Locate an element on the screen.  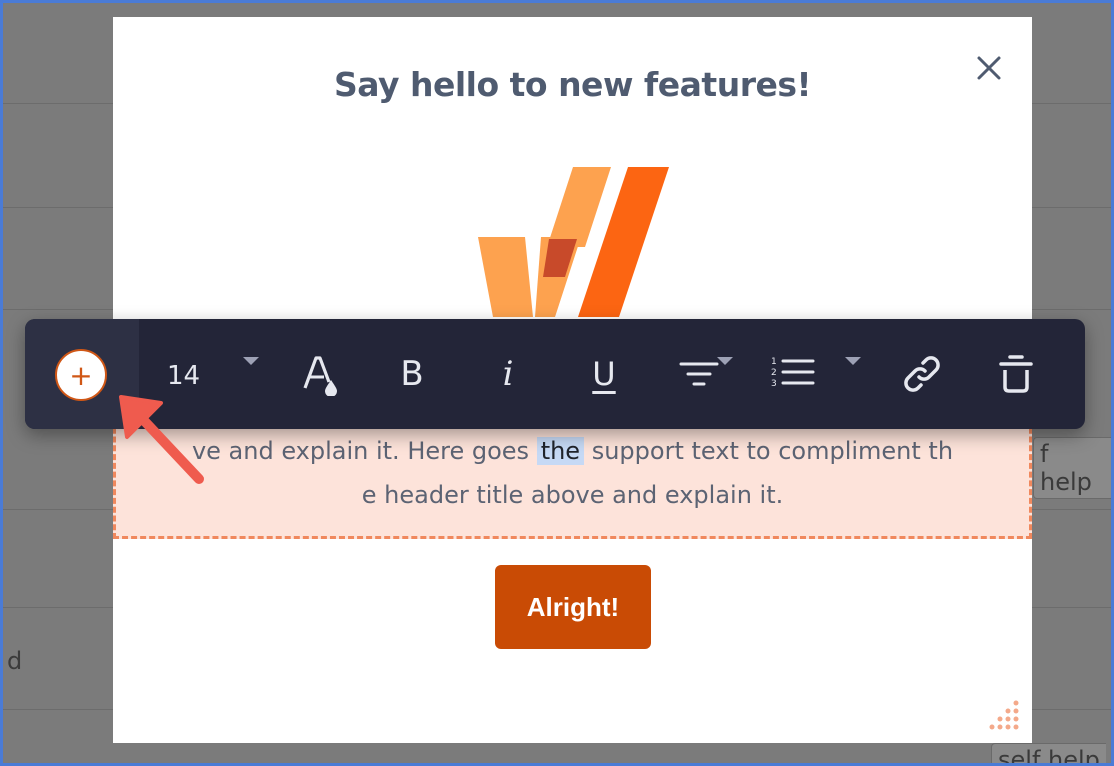
font-size-value: 14 is located at coordinates (184, 376).